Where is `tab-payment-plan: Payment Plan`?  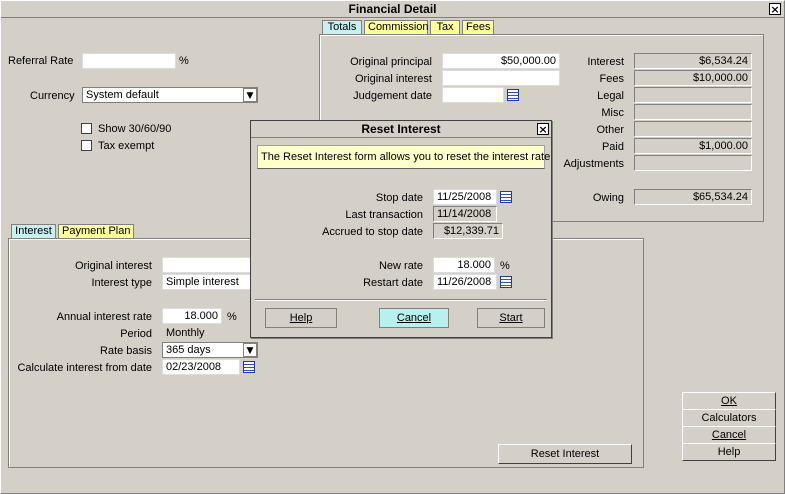 tab-payment-plan: Payment Plan is located at coordinates (96, 231).